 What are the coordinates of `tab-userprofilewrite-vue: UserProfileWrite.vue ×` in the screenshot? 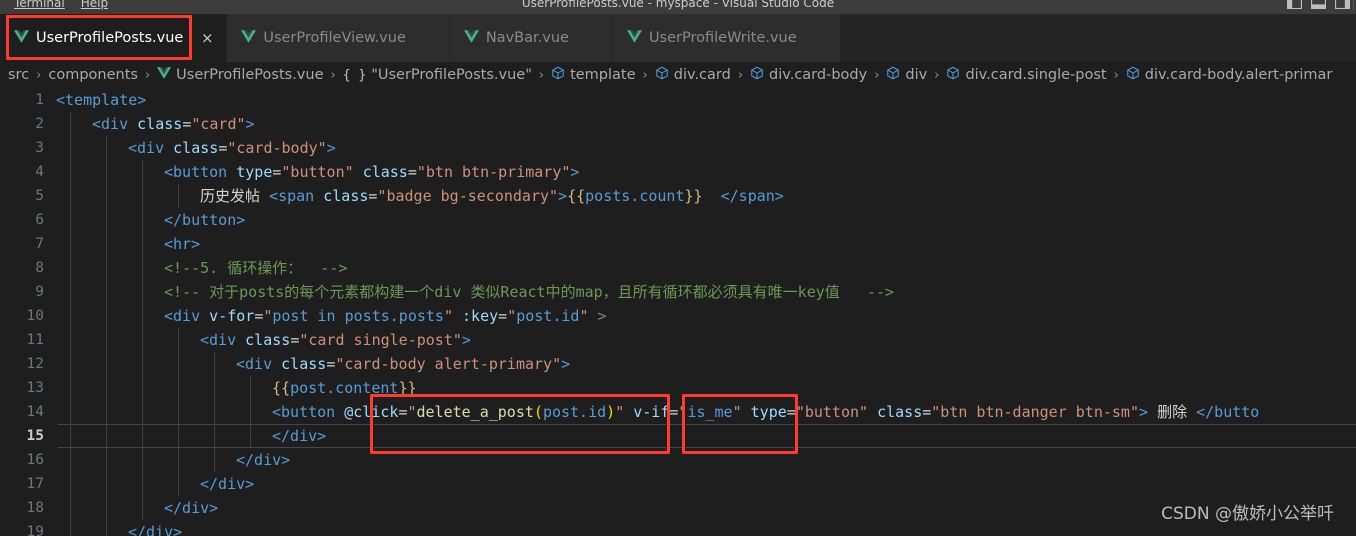 It's located at (726, 38).